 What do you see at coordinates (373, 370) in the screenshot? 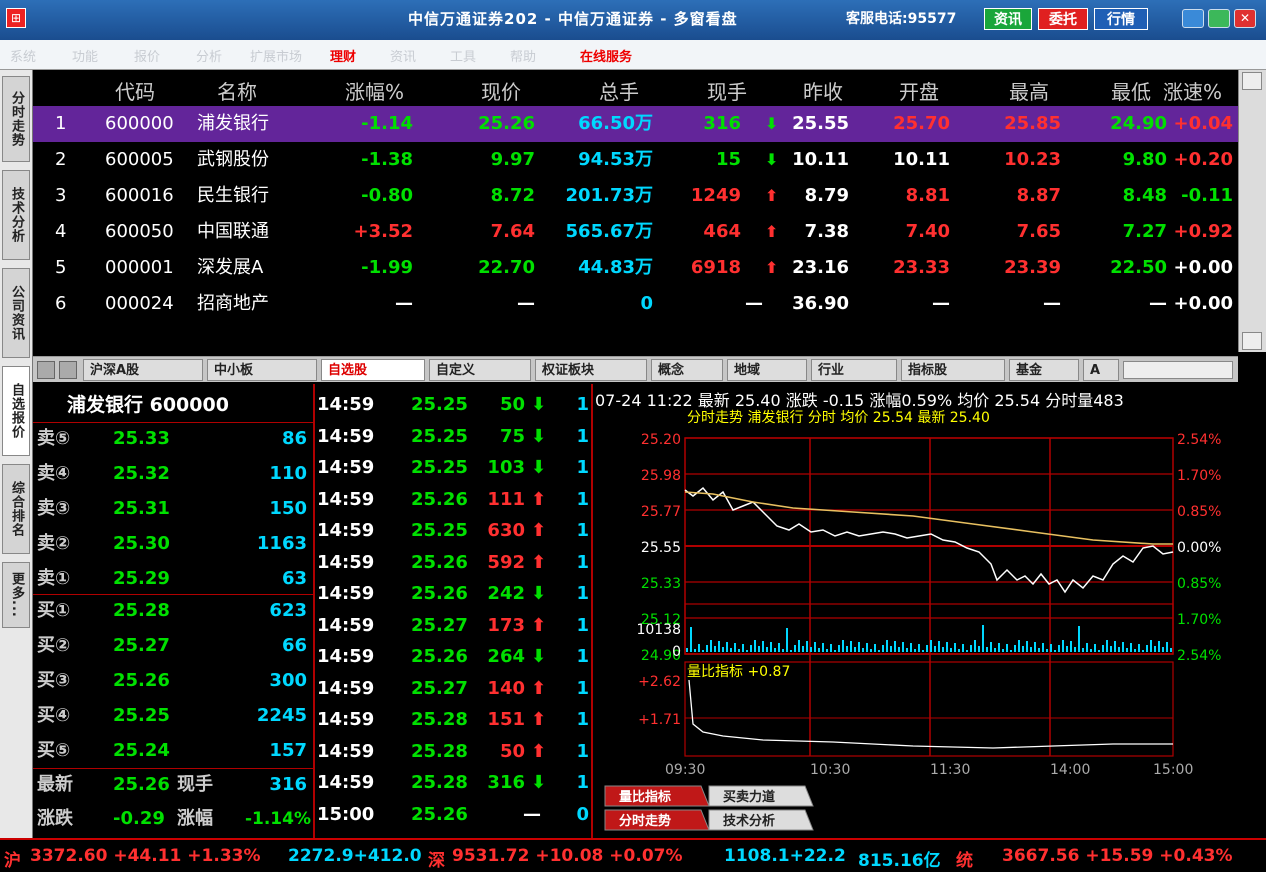
I see `sheet-tab-watchlist: 自选股` at bounding box center [373, 370].